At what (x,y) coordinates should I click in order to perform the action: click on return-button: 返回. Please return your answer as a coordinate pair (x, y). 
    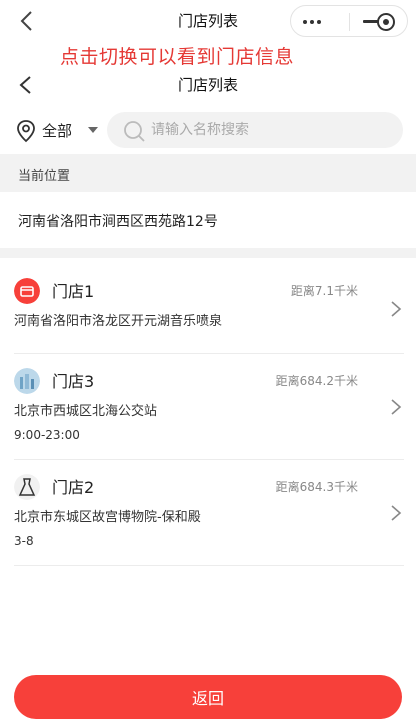
    Looking at the image, I should click on (208, 697).